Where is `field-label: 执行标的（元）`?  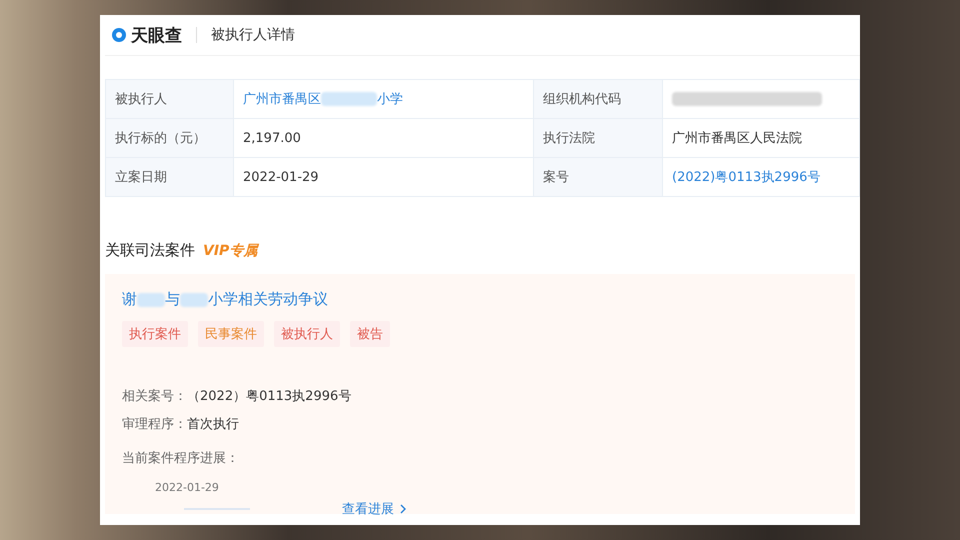
field-label: 执行标的（元） is located at coordinates (170, 138).